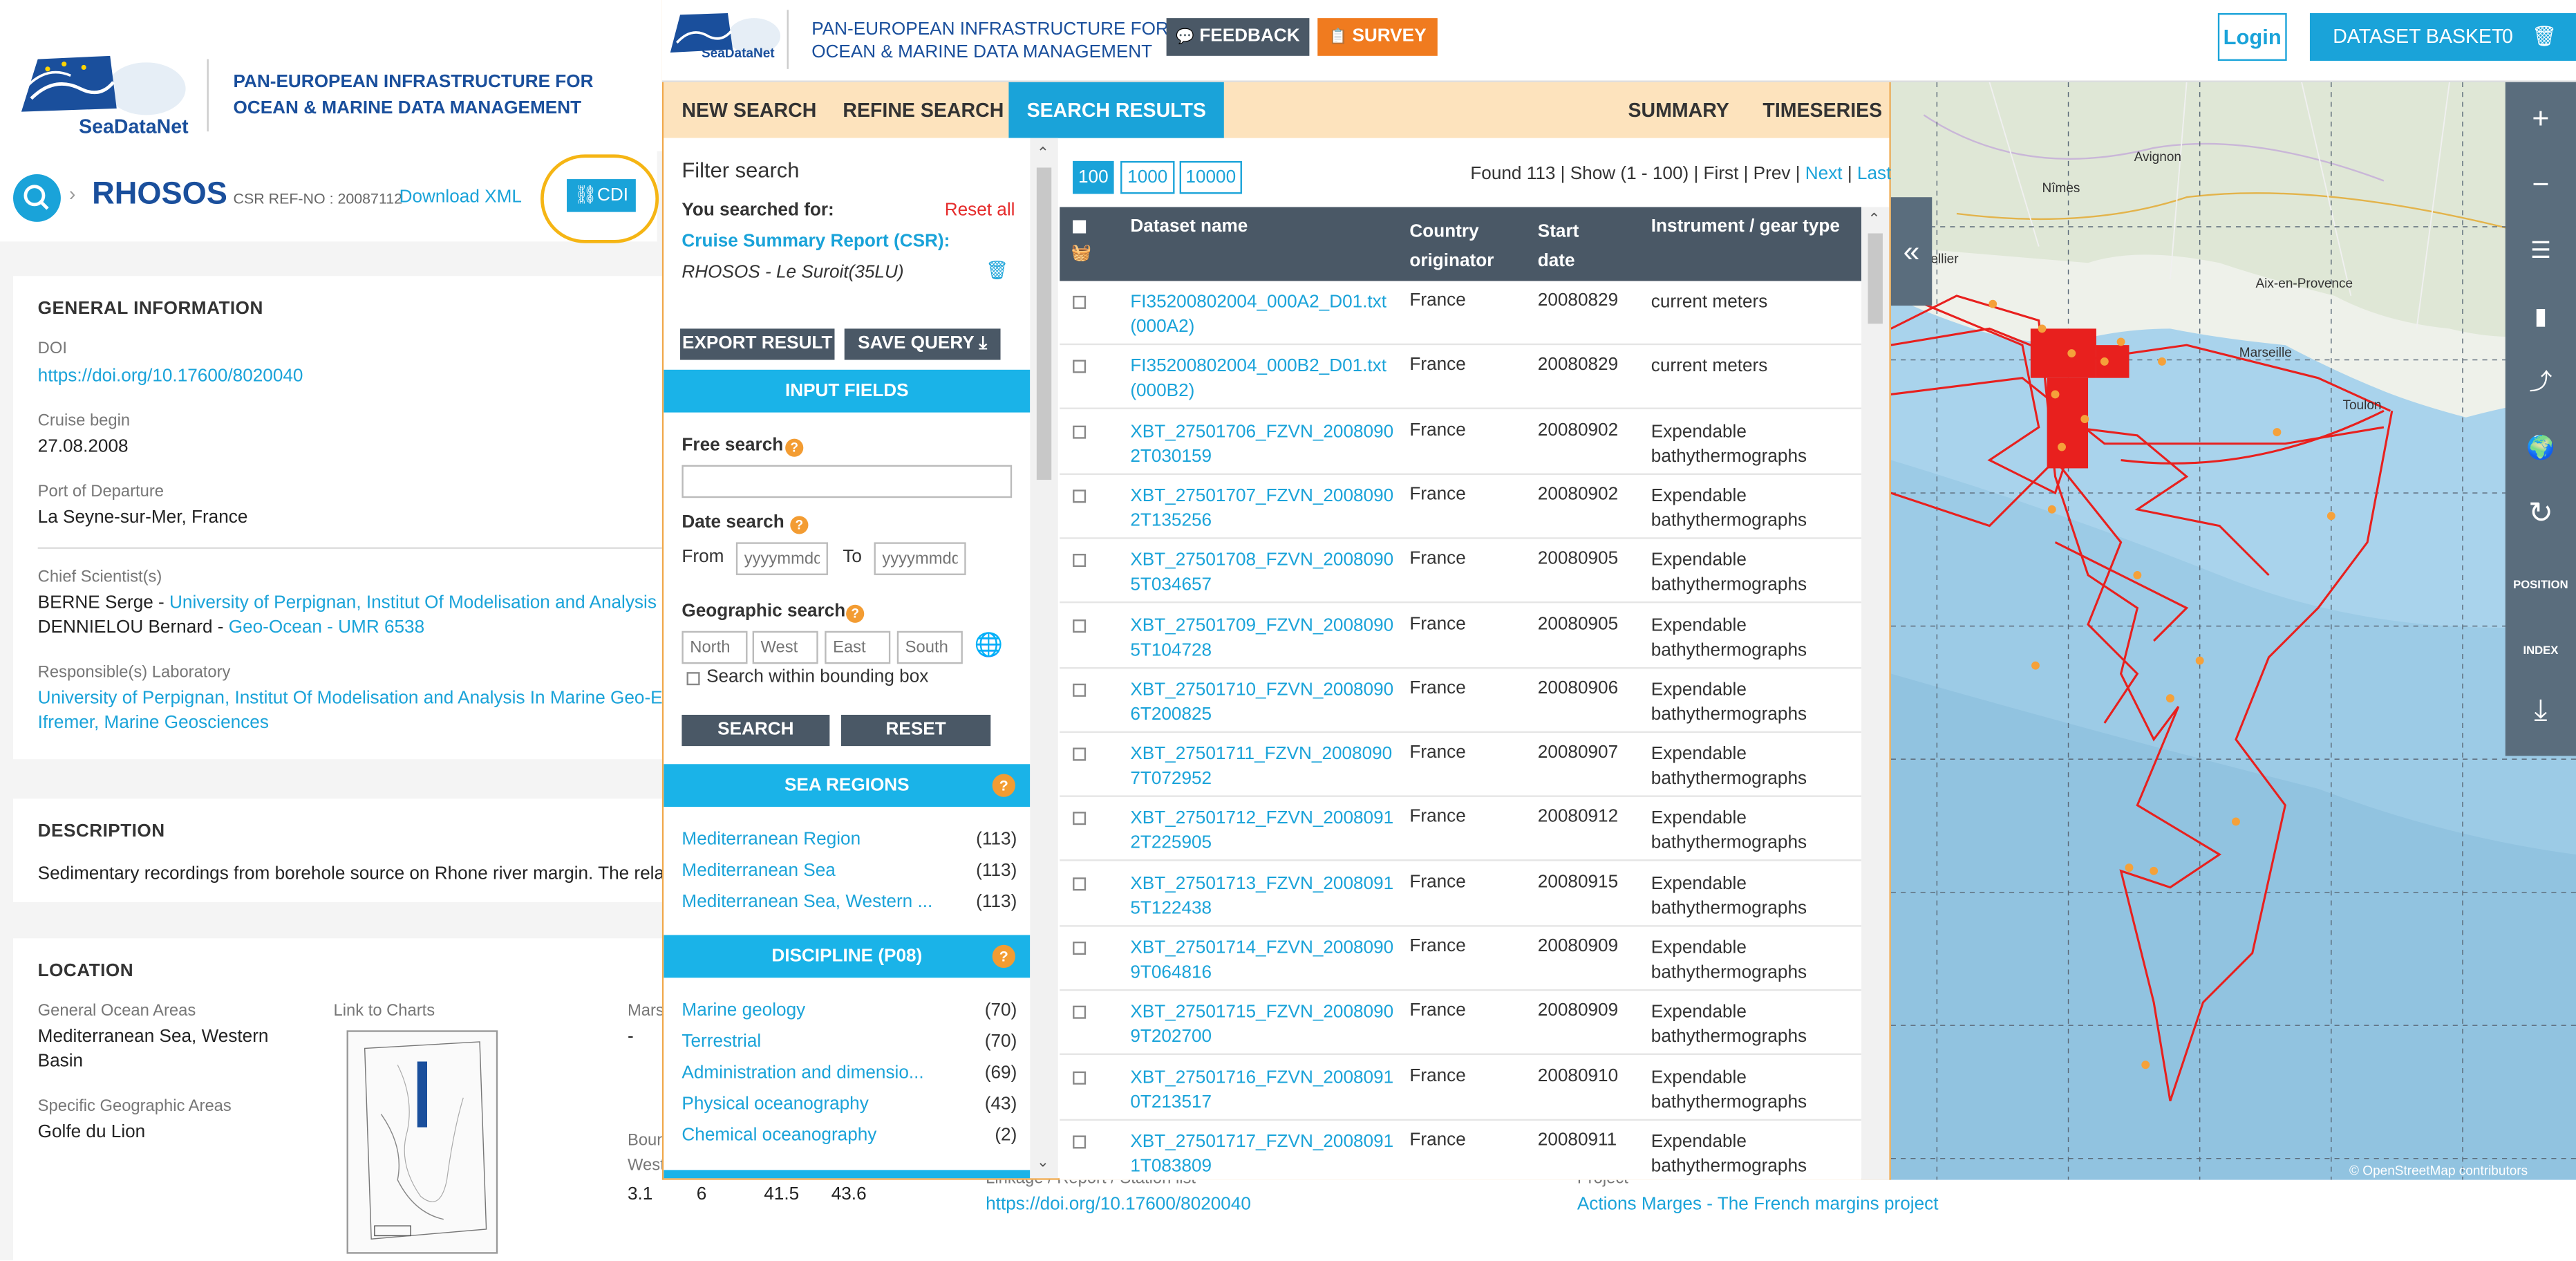 This screenshot has height=1261, width=2576. I want to click on tab-summary: SUMMARY, so click(1678, 110).